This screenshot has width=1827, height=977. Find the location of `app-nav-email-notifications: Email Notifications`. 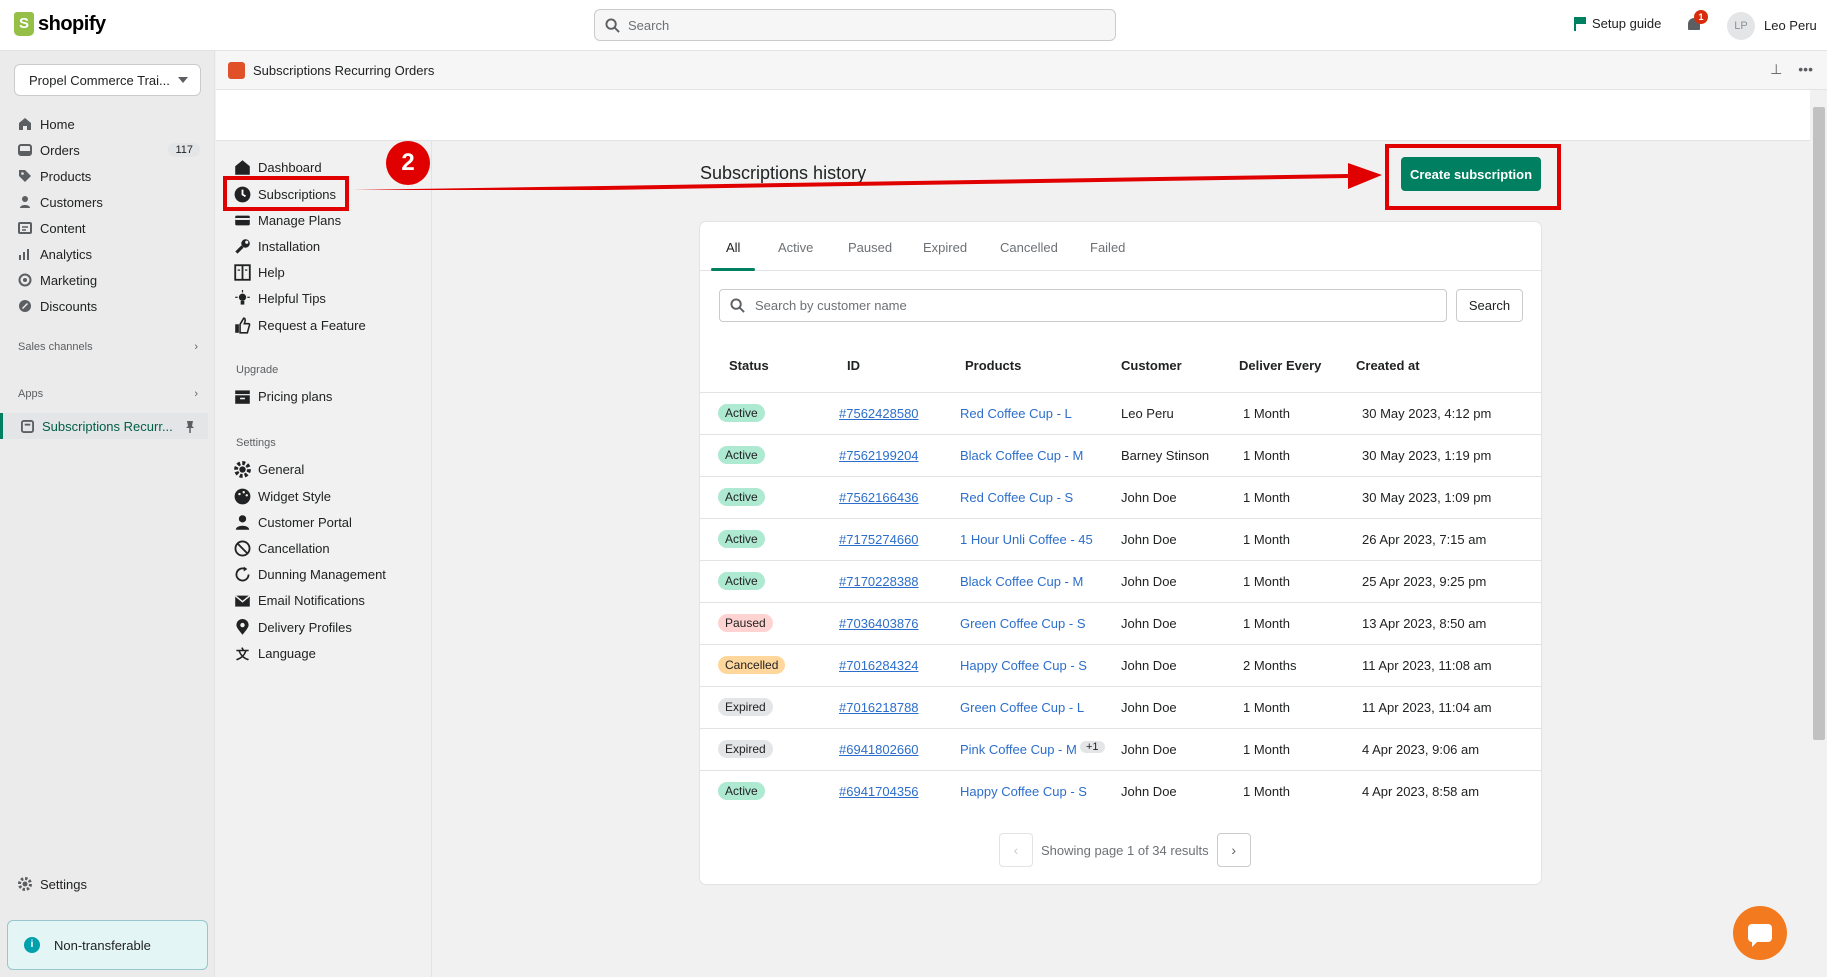

app-nav-email-notifications: Email Notifications is located at coordinates (299, 600).